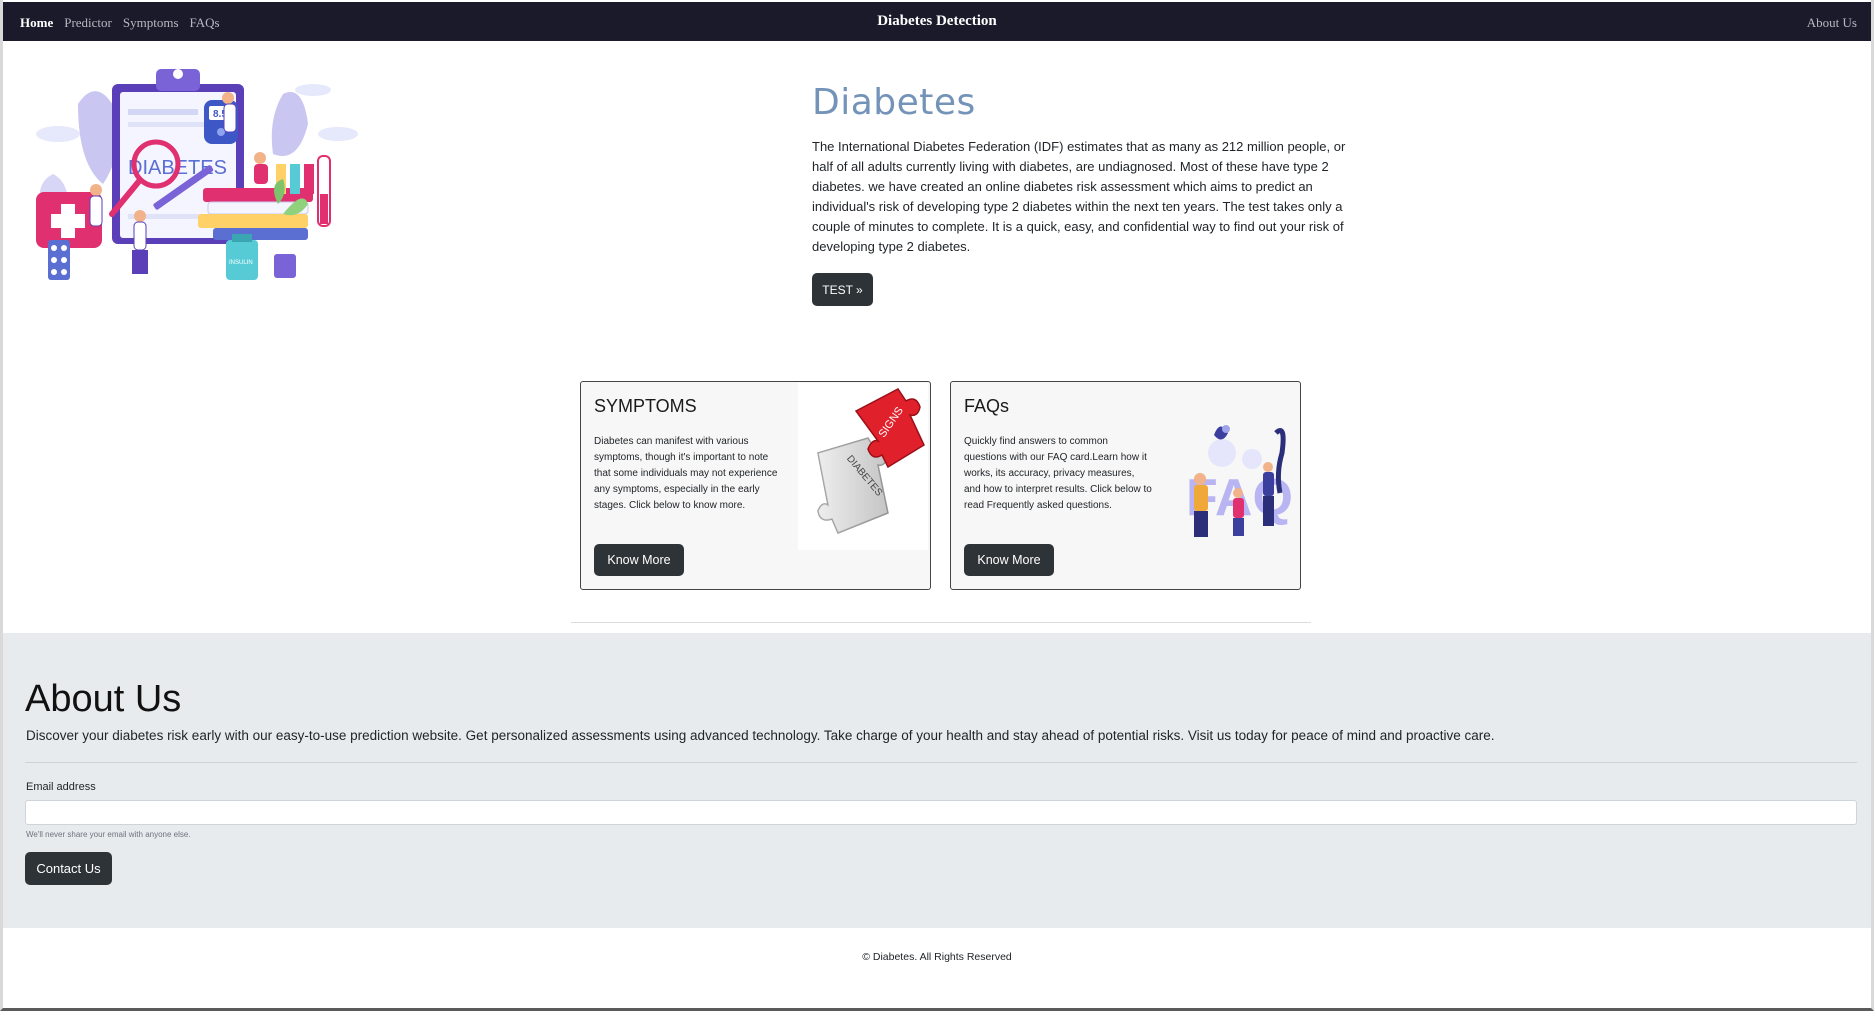  Describe the element at coordinates (68, 868) in the screenshot. I see `contact-us-button: Contact Us` at that location.